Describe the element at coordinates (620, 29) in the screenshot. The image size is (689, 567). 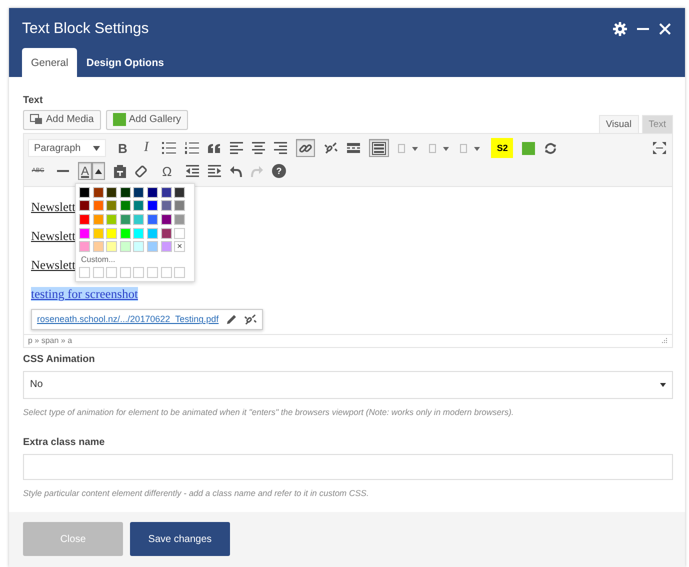
I see `settings-icon` at that location.